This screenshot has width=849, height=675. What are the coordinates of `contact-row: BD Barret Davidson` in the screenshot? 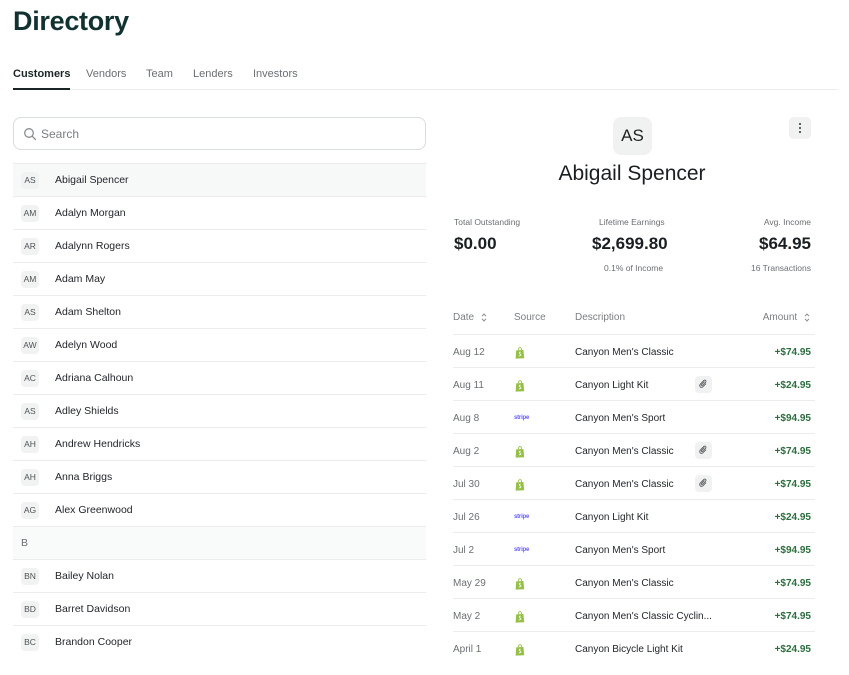 It's located at (219, 608).